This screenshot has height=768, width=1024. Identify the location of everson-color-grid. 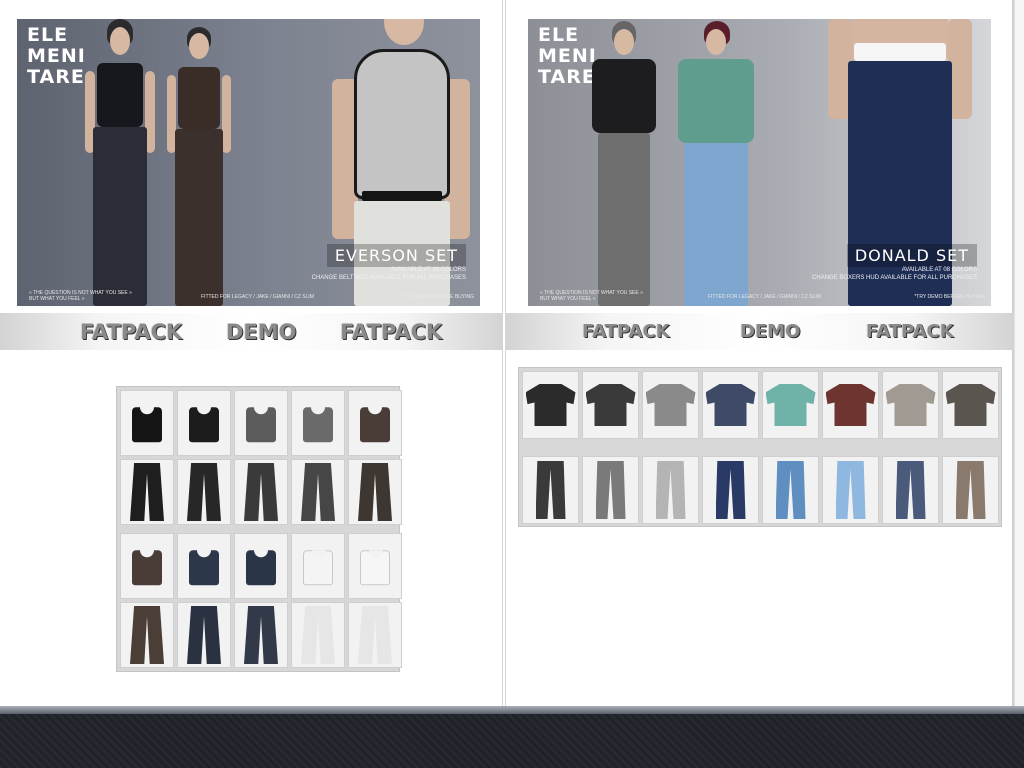
(259, 529).